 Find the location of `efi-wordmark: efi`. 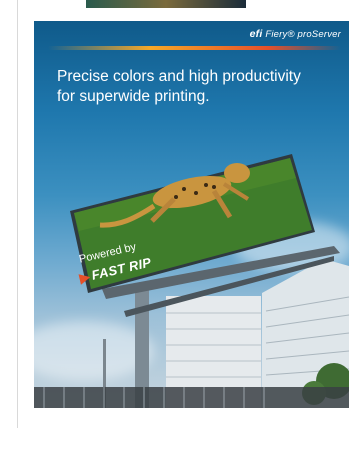

efi-wordmark: efi is located at coordinates (256, 34).